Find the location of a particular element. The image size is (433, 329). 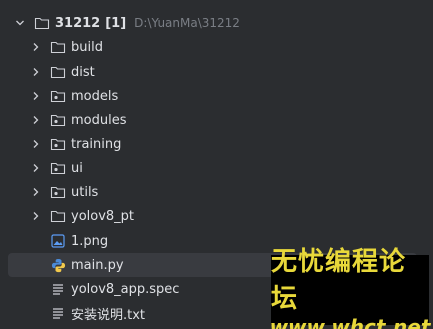

tree-item-label: models is located at coordinates (95, 96).